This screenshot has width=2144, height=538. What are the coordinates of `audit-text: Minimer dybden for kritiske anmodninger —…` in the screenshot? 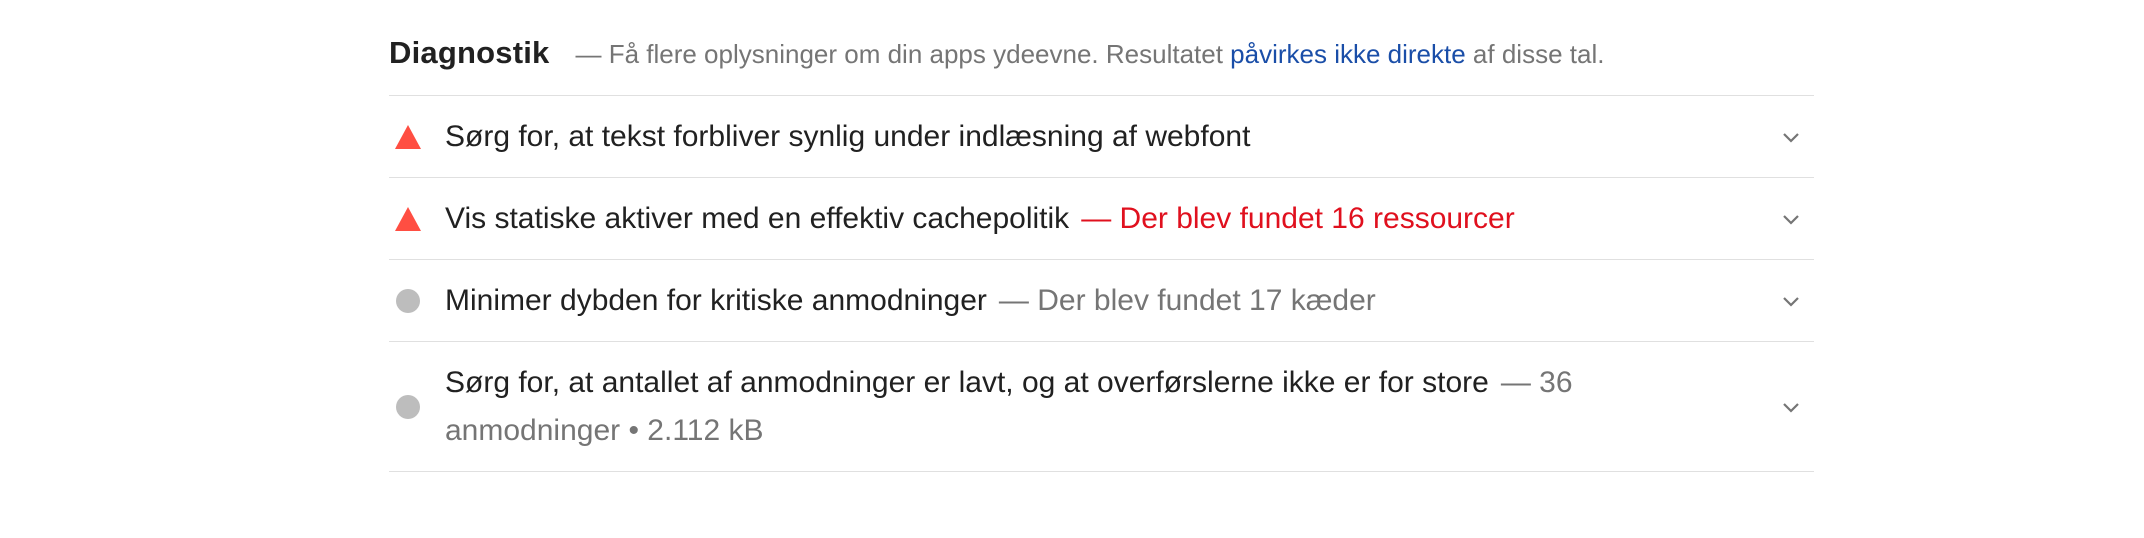 It's located at (1129, 301).